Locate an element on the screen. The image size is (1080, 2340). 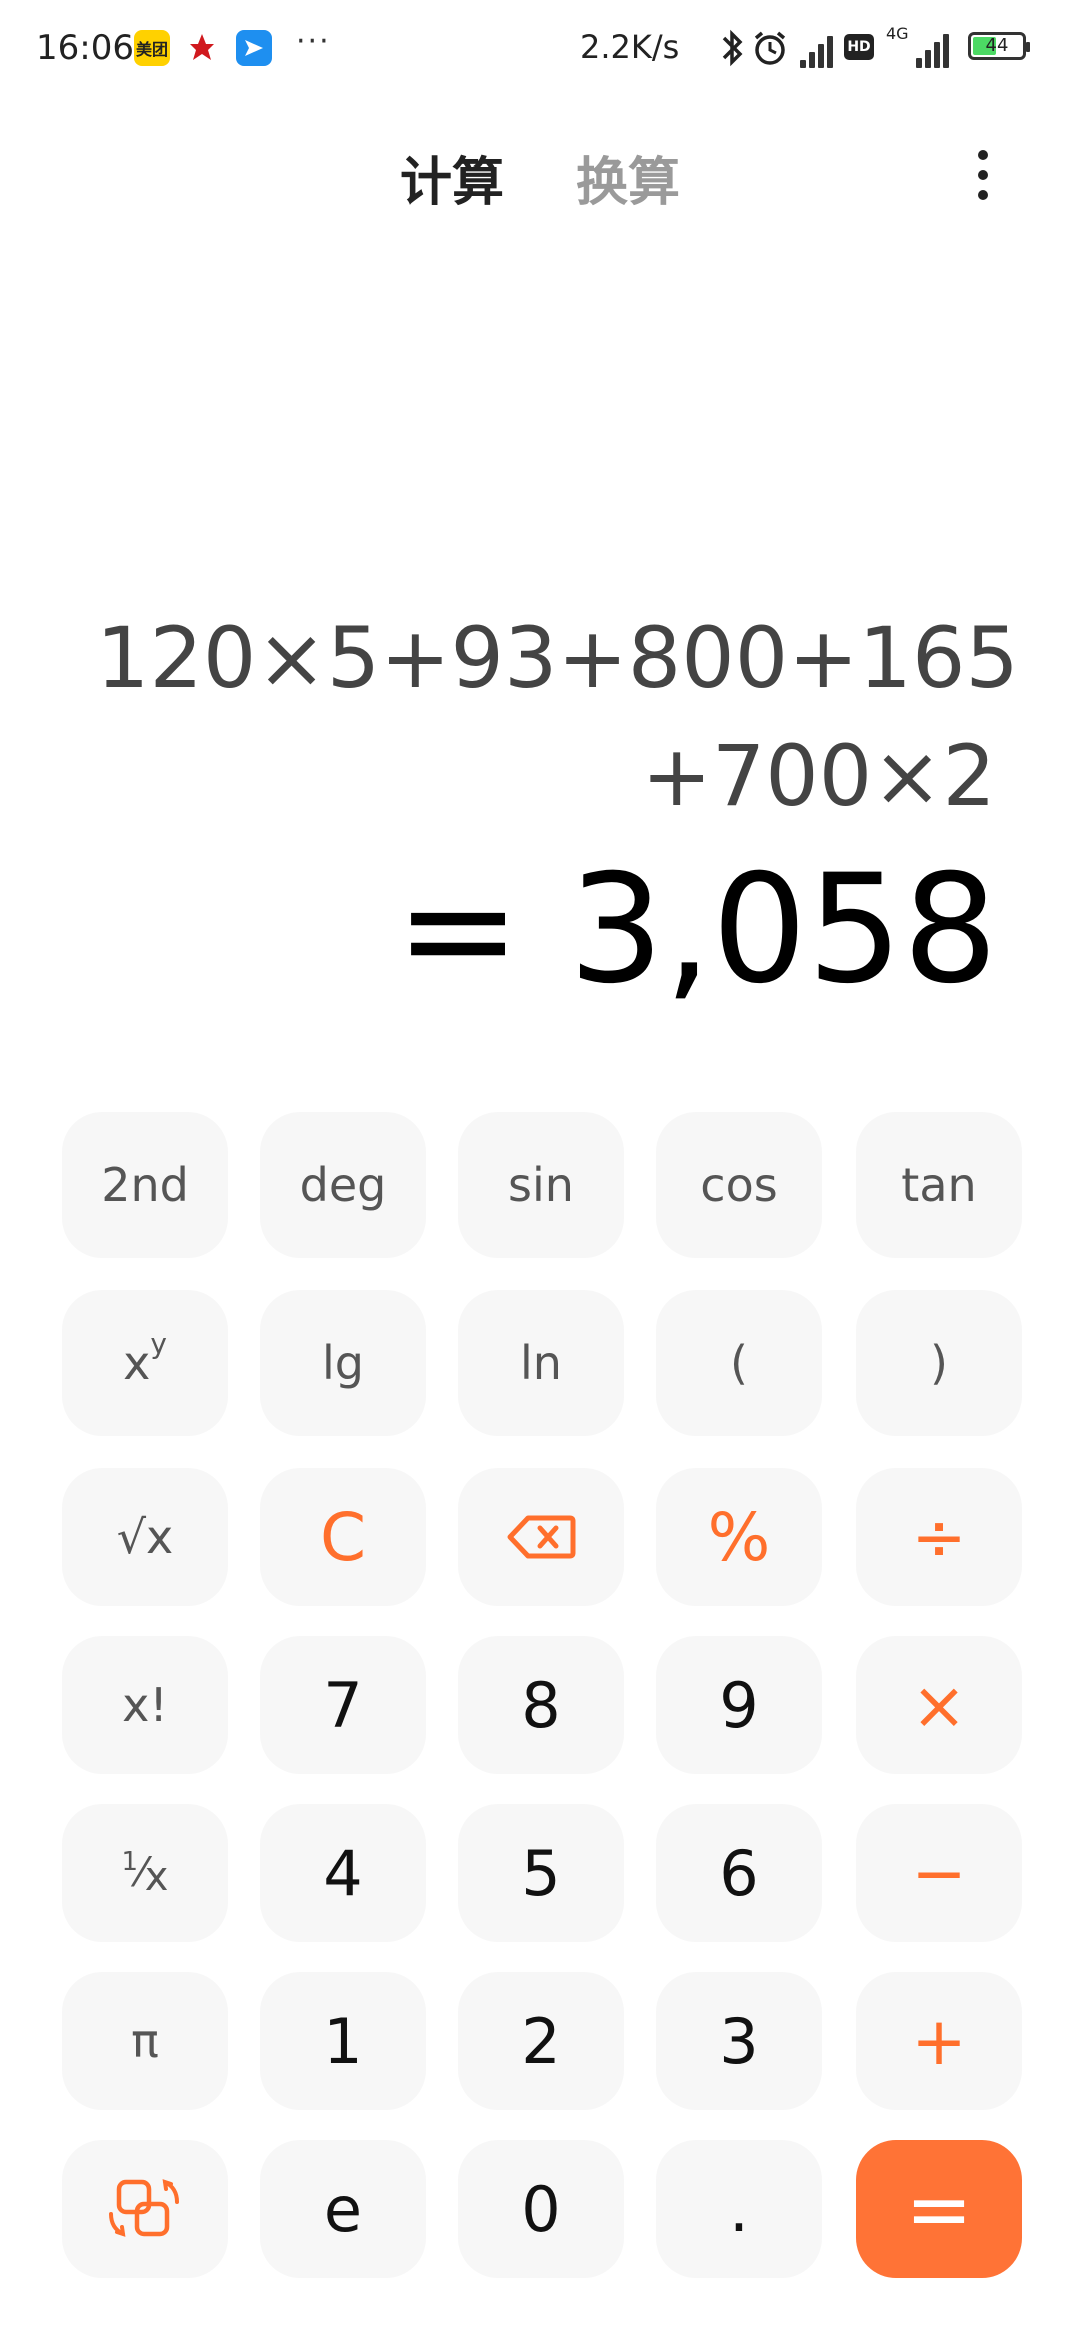
alarm-icon is located at coordinates (770, 48).